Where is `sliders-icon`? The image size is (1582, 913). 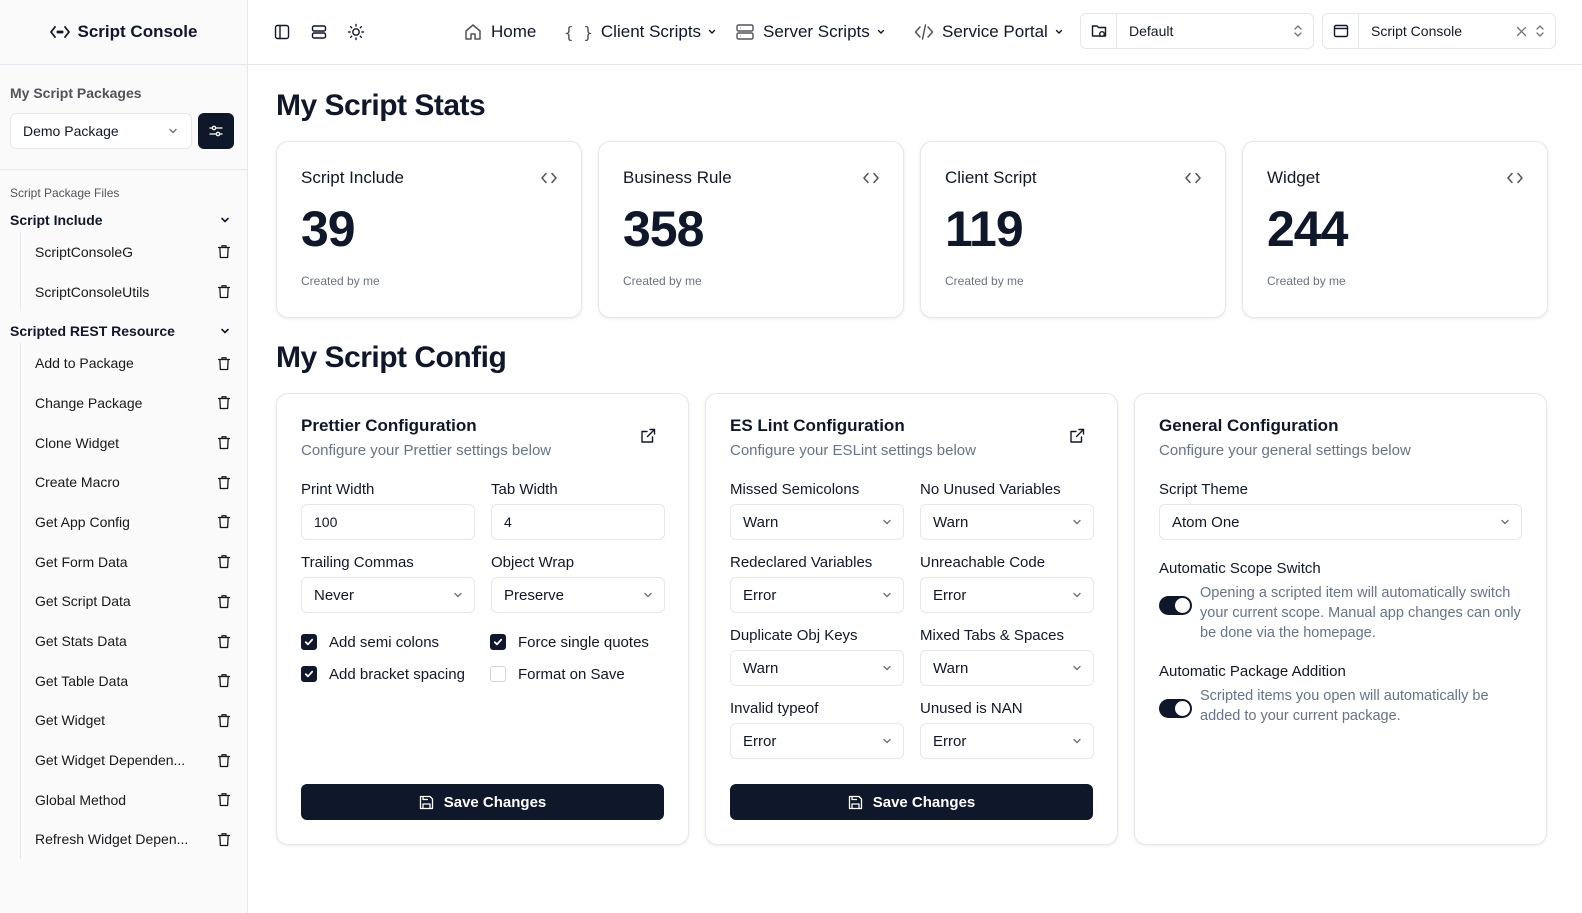
sliders-icon is located at coordinates (216, 131).